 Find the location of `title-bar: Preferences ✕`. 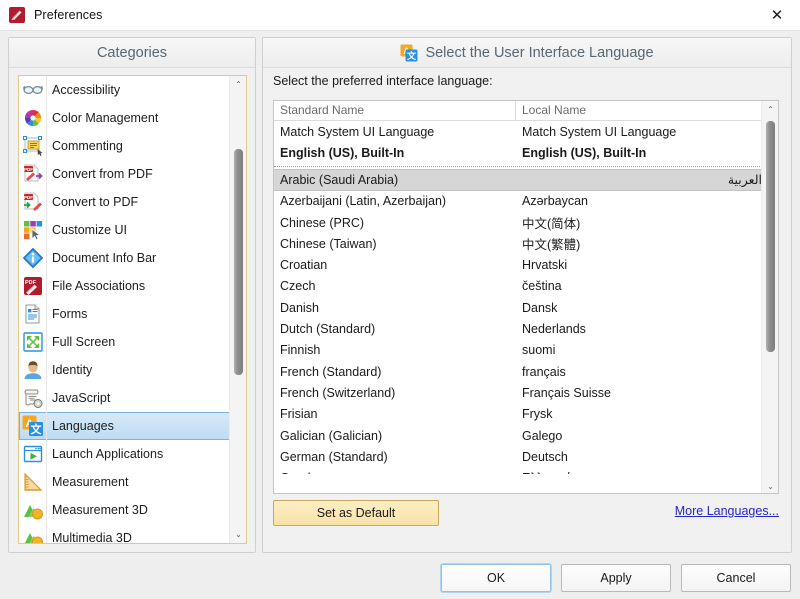

title-bar: Preferences ✕ is located at coordinates (400, 15).